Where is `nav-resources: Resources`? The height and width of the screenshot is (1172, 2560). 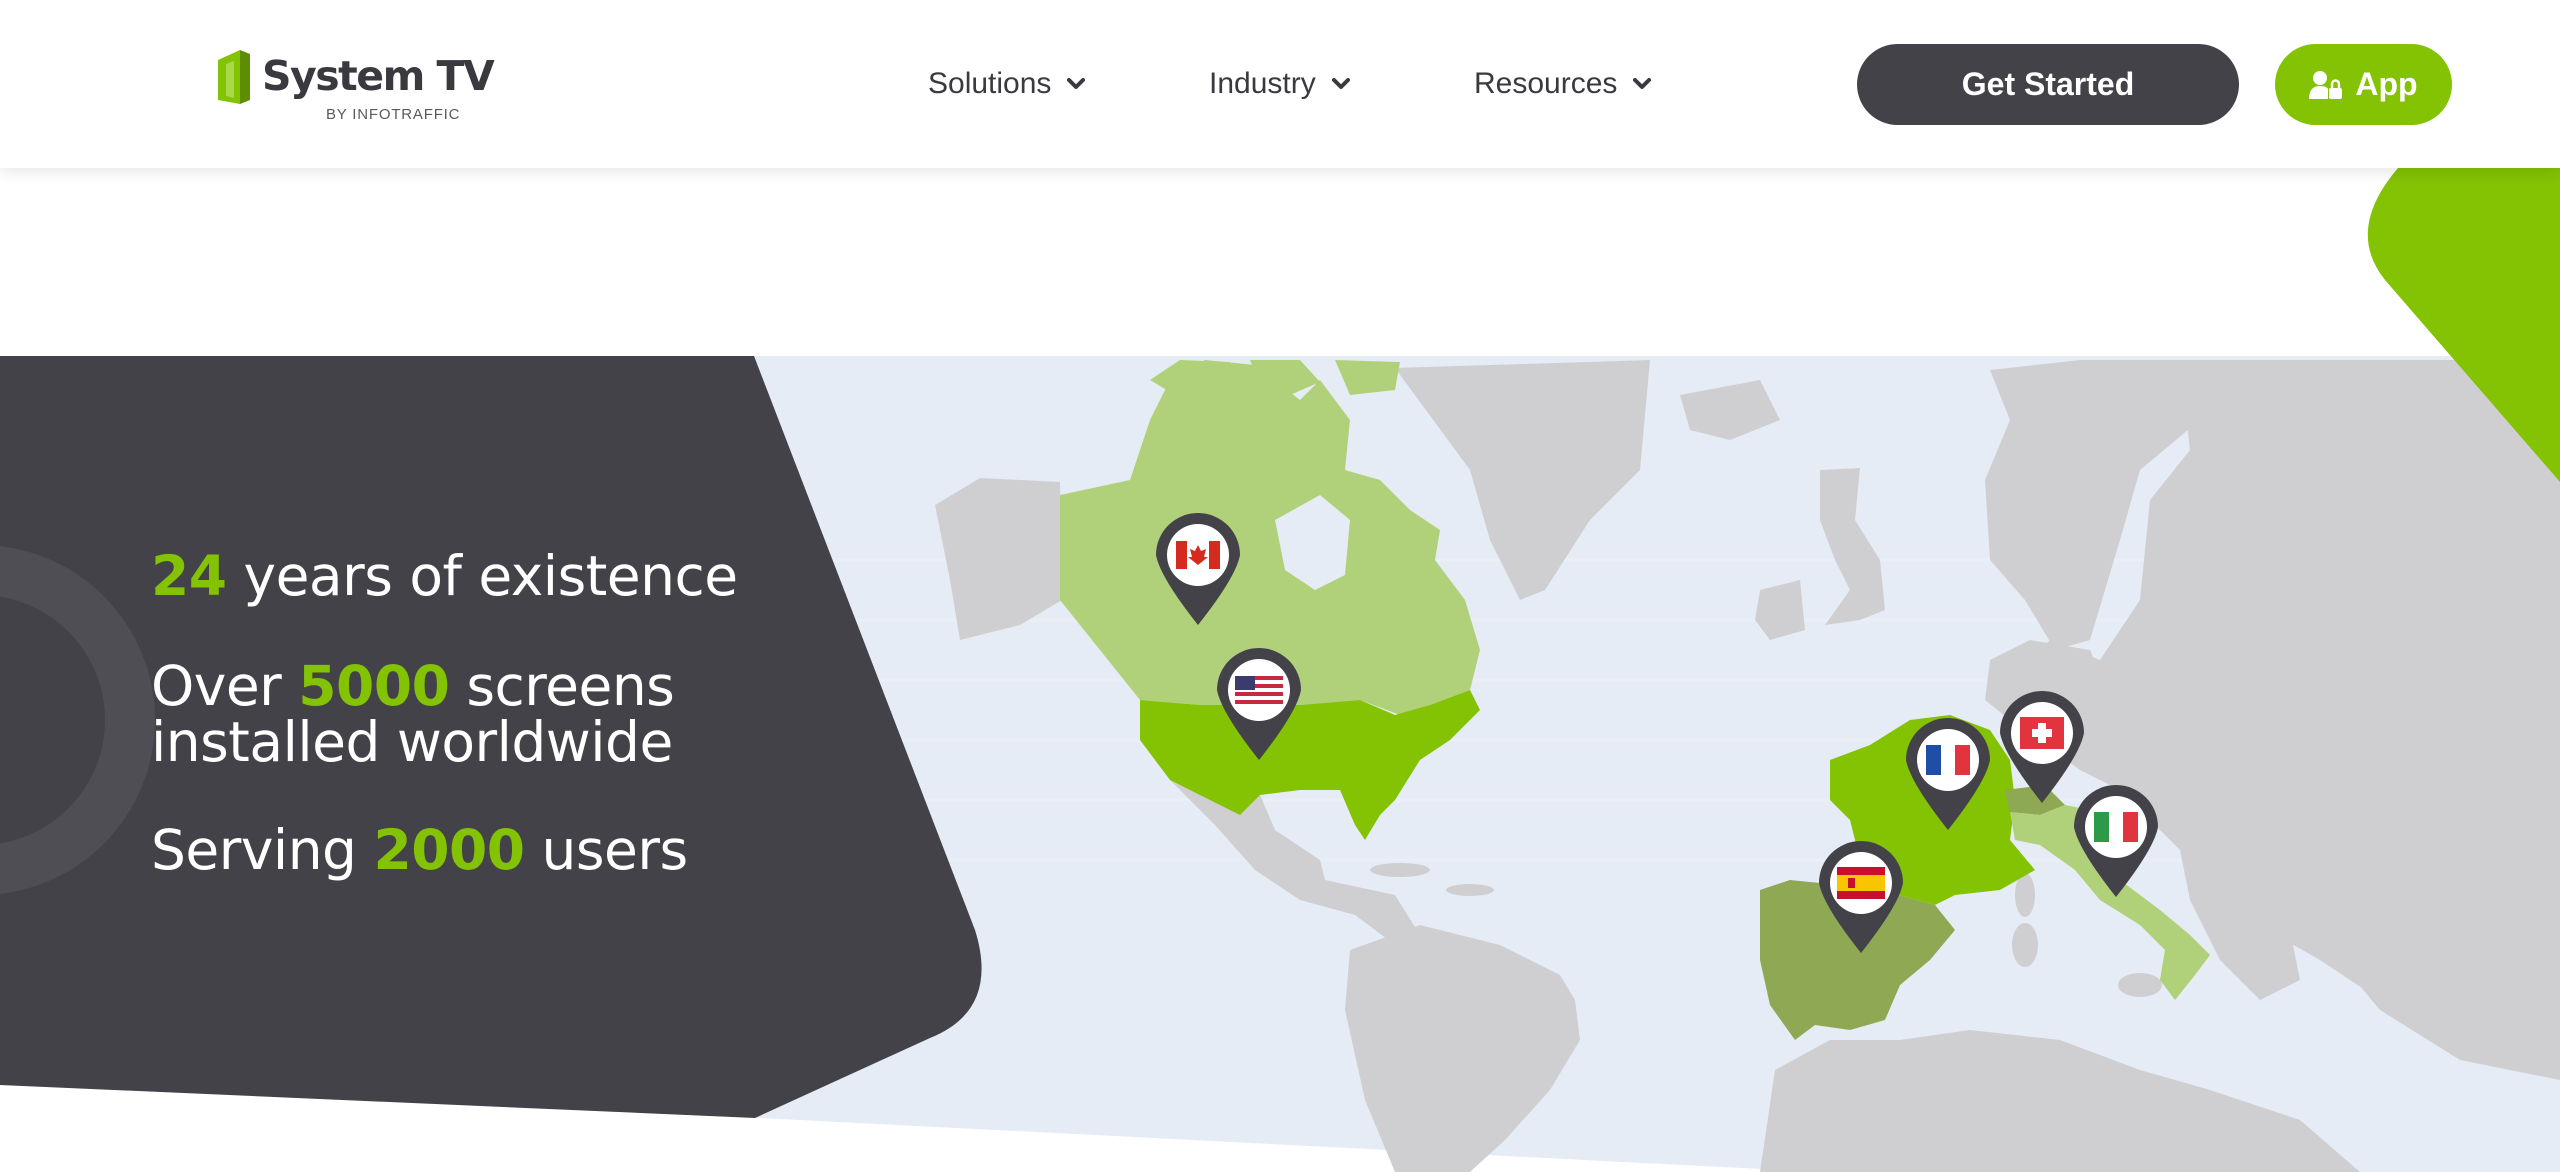 nav-resources: Resources is located at coordinates (1563, 84).